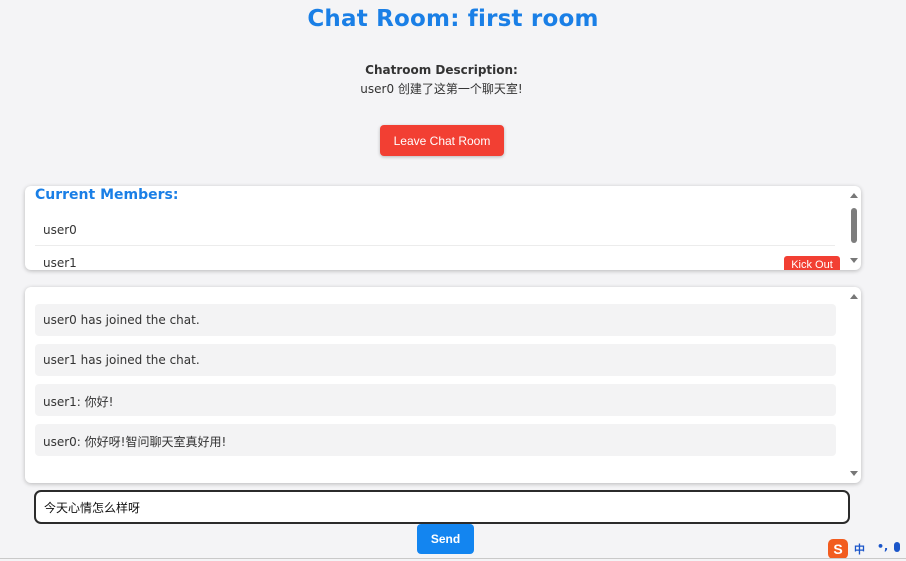 Image resolution: width=906 pixels, height=561 pixels. Describe the element at coordinates (838, 549) in the screenshot. I see `ime-logo-icon: S` at that location.